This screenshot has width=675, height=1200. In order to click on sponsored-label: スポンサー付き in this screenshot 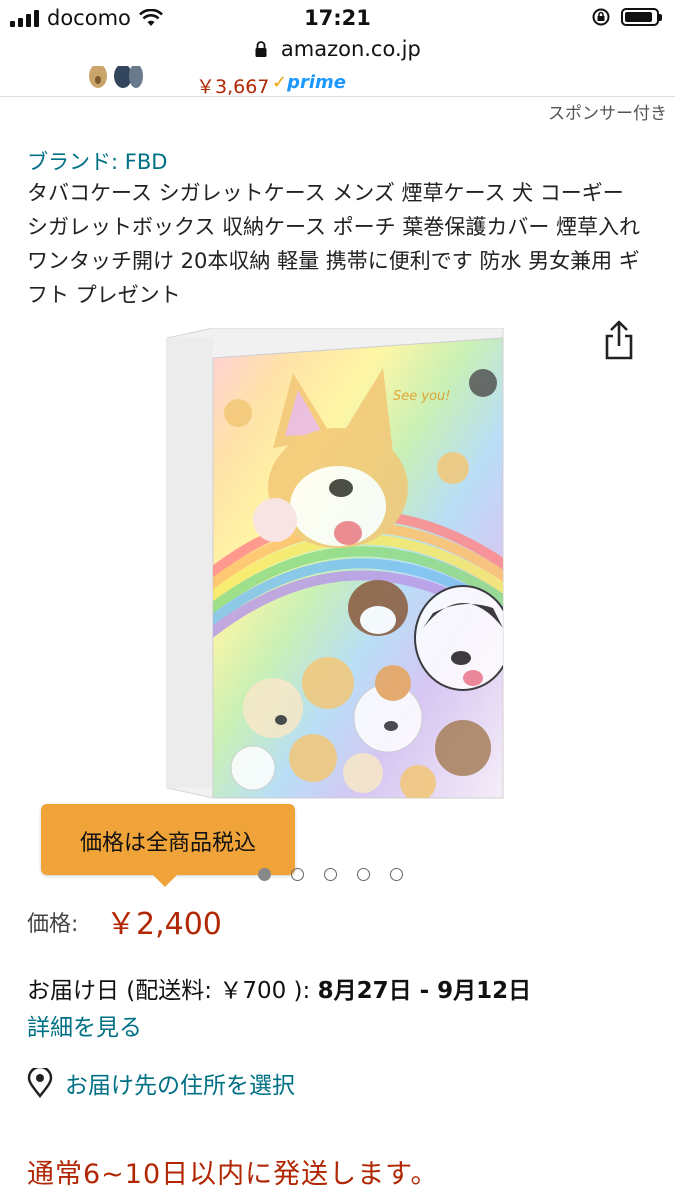, I will do `click(607, 114)`.